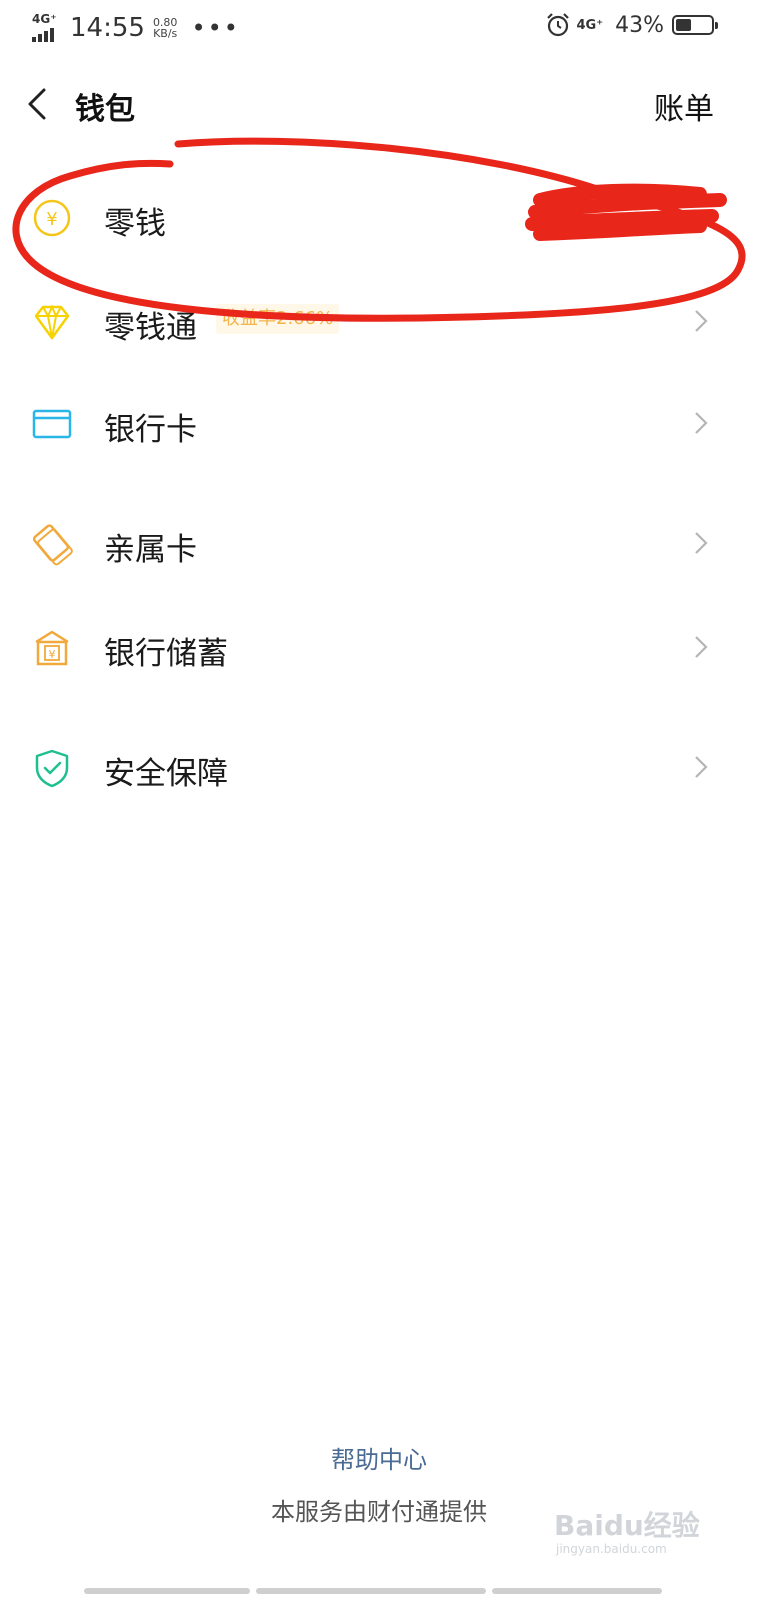  I want to click on battery-icon, so click(695, 25).